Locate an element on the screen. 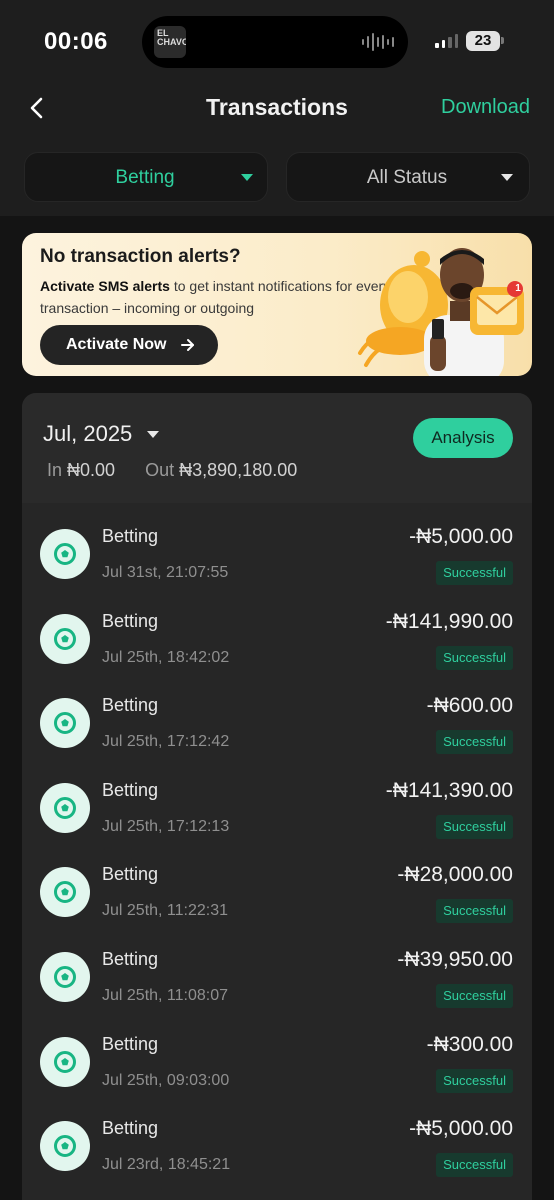 This screenshot has height=1200, width=554. in-label: In is located at coordinates (55, 470).